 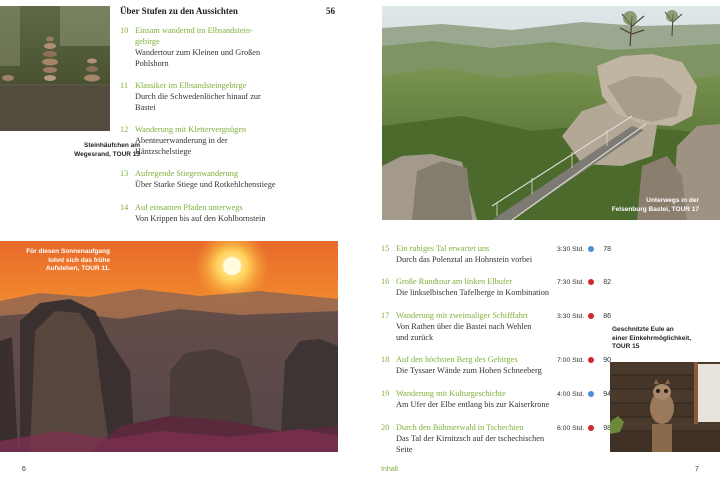 What do you see at coordinates (385, 393) in the screenshot?
I see `tour-number: 19` at bounding box center [385, 393].